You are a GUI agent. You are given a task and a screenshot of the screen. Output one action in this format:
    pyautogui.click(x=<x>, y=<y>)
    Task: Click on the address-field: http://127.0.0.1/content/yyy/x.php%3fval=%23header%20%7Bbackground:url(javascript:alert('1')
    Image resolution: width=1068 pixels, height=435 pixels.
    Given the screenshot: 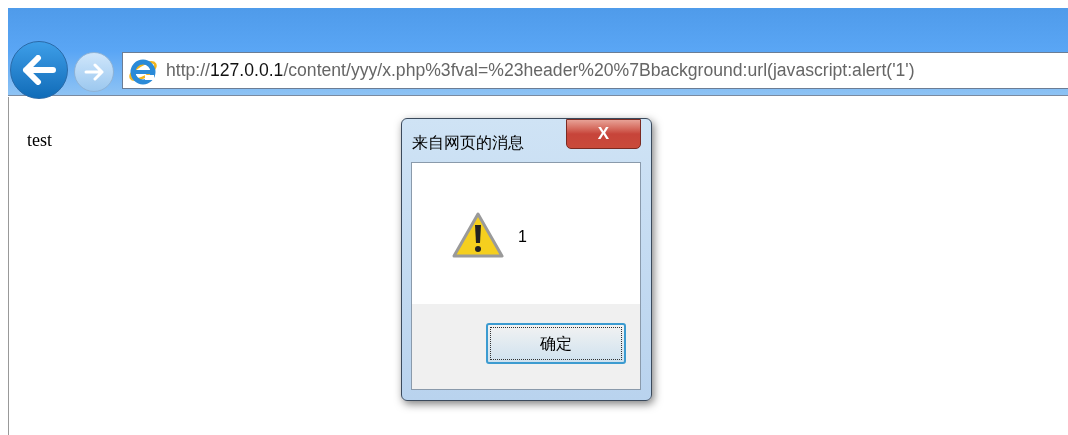 What is the action you would take?
    pyautogui.click(x=595, y=70)
    